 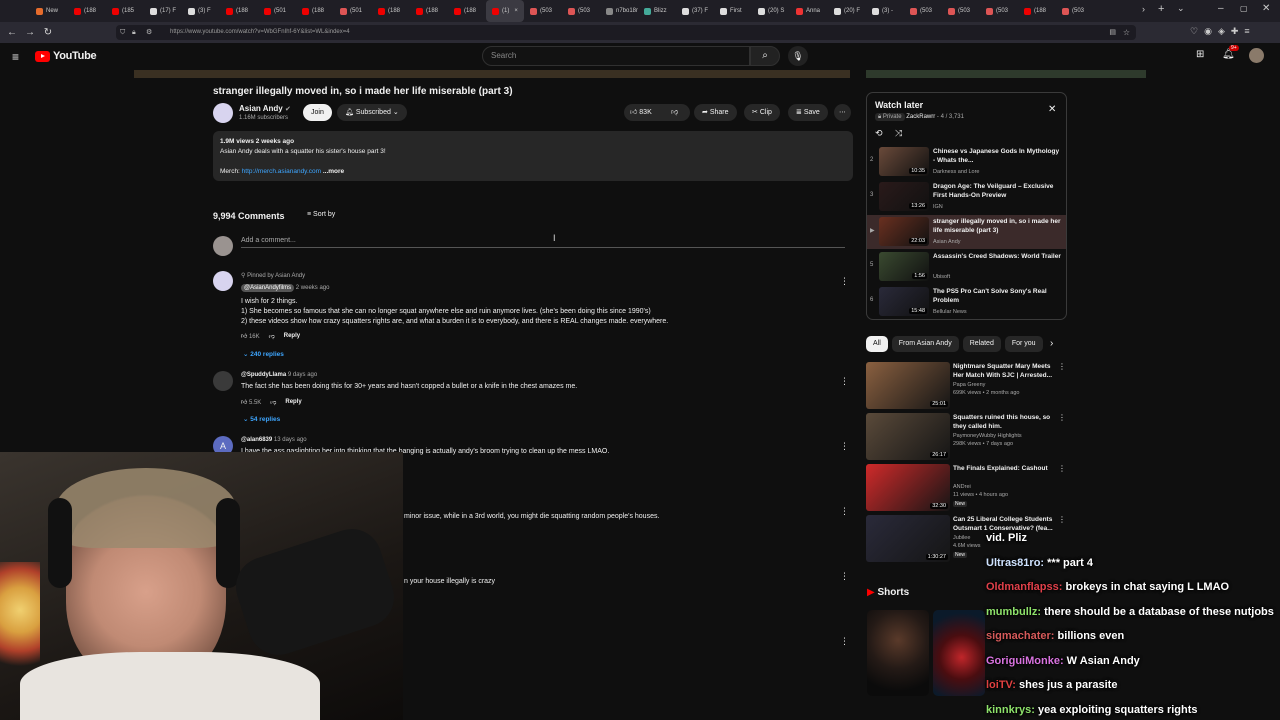 I want to click on comment-author: @alan6839, so click(x=256, y=440).